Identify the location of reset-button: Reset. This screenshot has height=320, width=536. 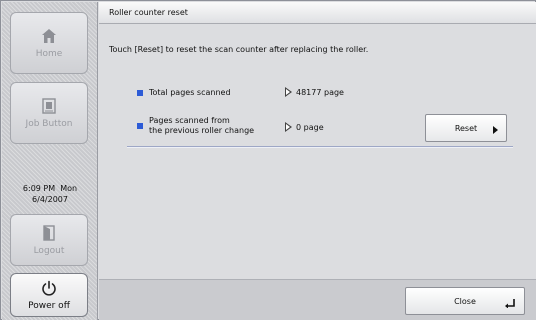
(466, 128).